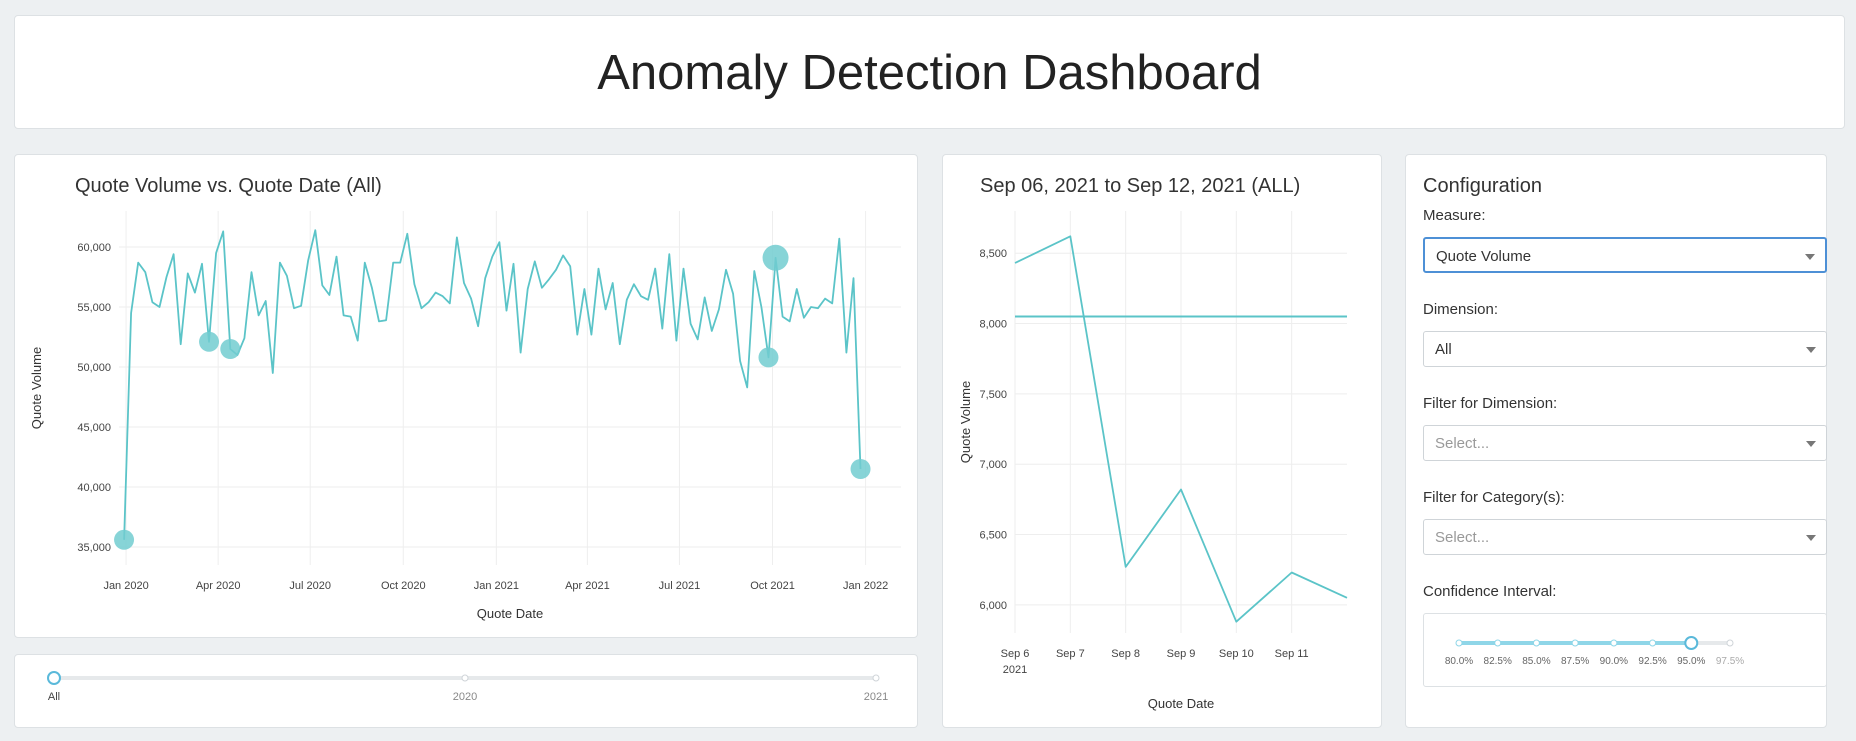 Image resolution: width=1856 pixels, height=741 pixels. What do you see at coordinates (1614, 661) in the screenshot?
I see `confidence-option-label: 90.0%` at bounding box center [1614, 661].